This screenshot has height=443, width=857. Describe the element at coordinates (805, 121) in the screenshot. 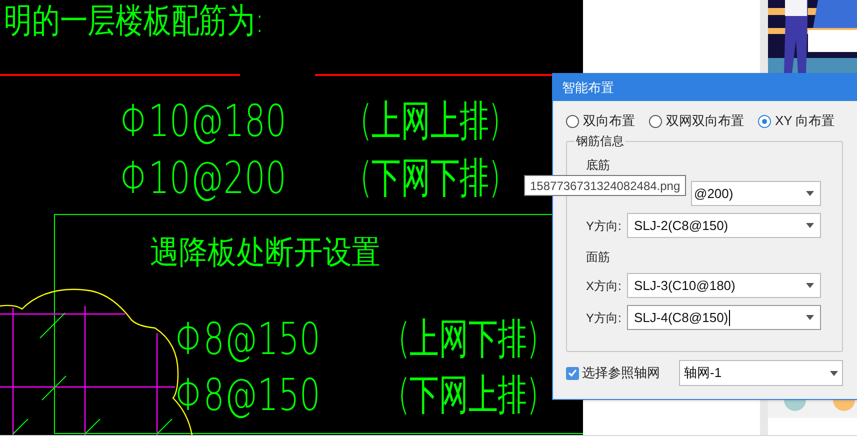

I see `radio-label: XY 向布置` at that location.